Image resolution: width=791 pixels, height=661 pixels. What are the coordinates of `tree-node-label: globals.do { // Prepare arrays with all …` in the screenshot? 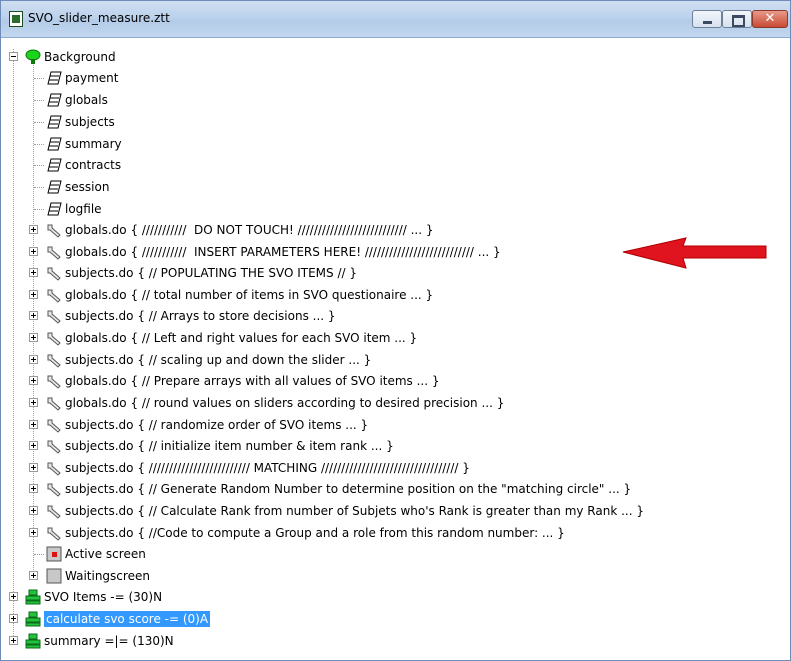 It's located at (252, 381).